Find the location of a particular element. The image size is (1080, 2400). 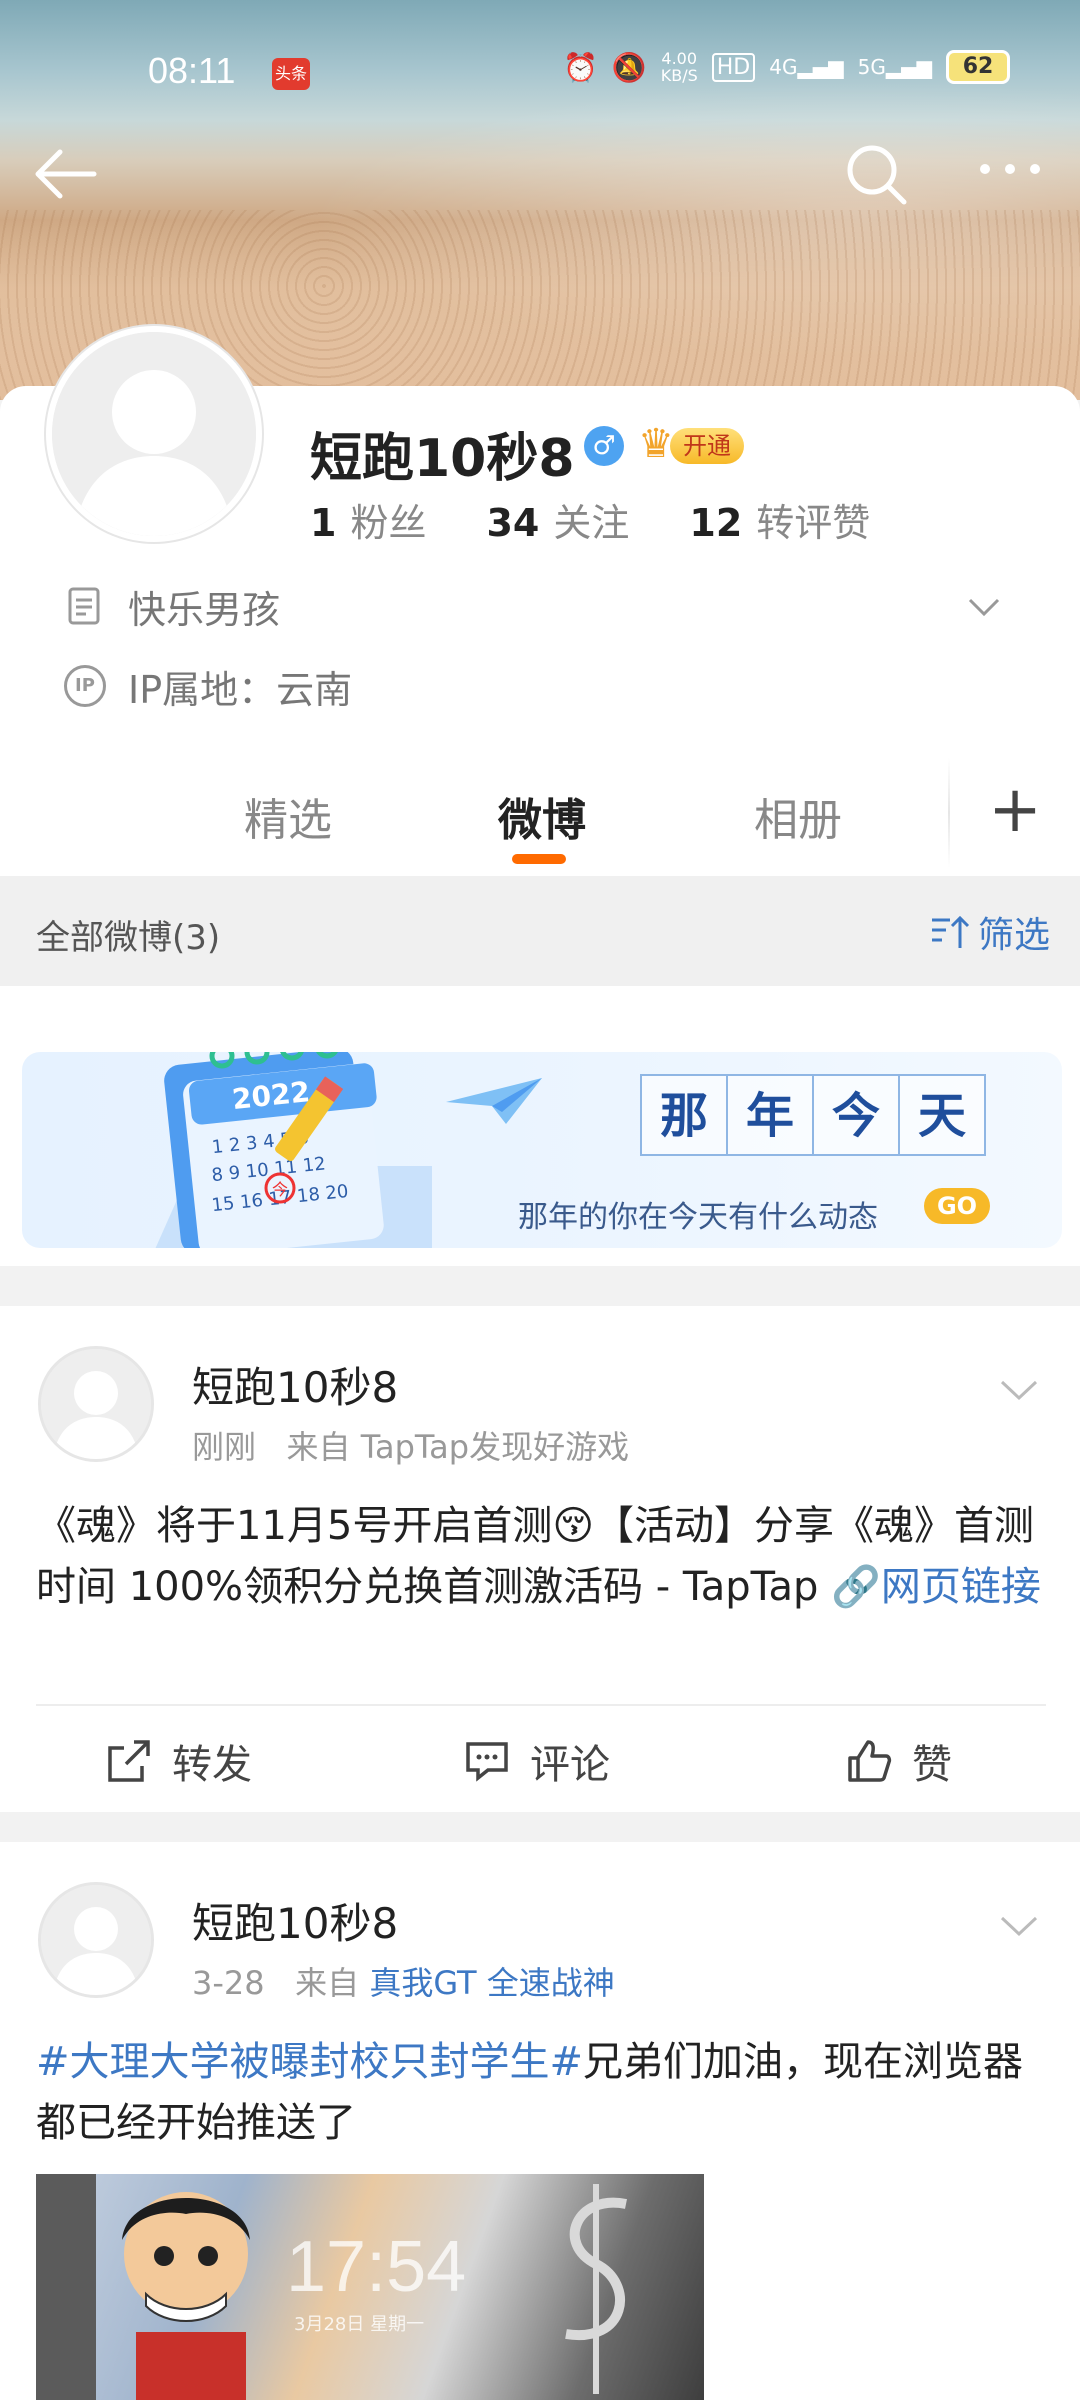

calendar-today-badge: 今 is located at coordinates (280, 1189).